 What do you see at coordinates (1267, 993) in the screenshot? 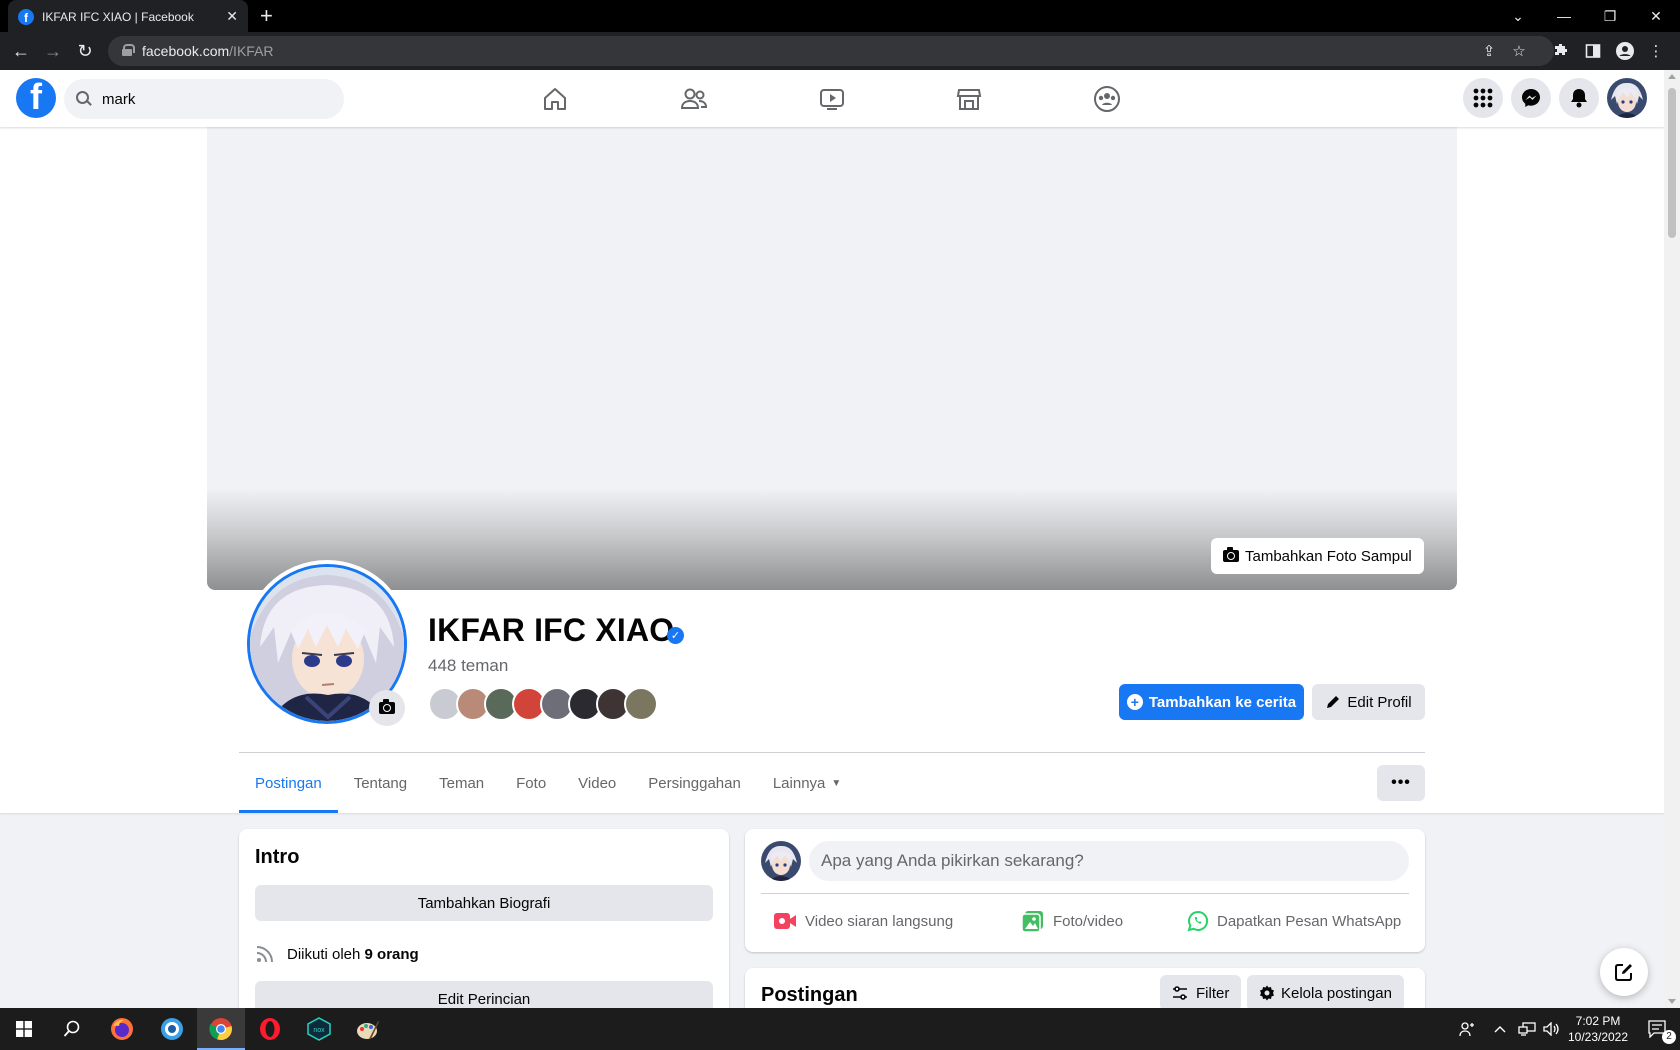
I see `gear-icon` at bounding box center [1267, 993].